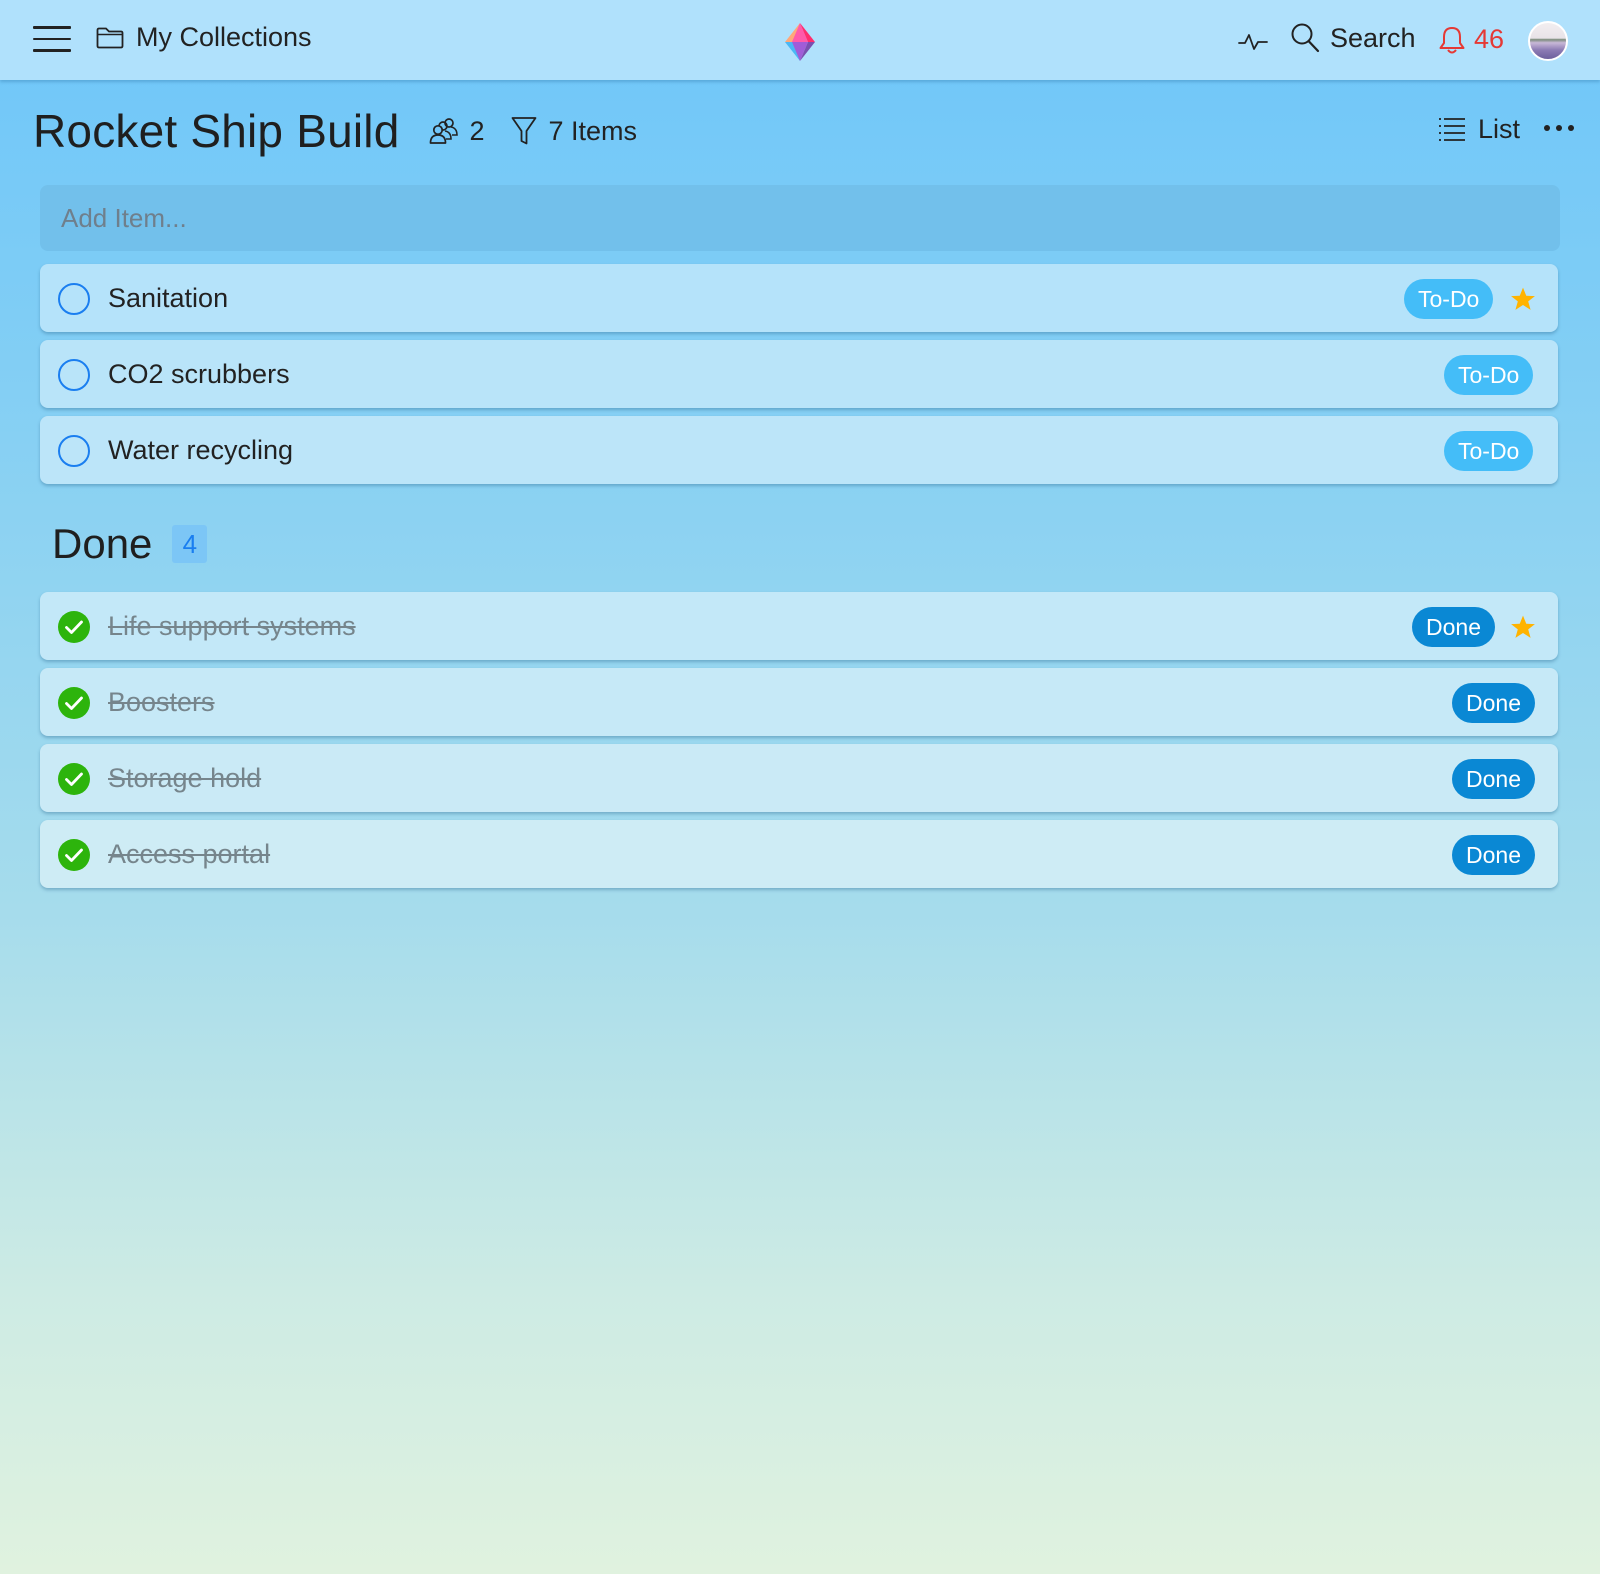 The height and width of the screenshot is (1574, 1600). What do you see at coordinates (799, 626) in the screenshot?
I see `done-item-row: Life support systems Done` at bounding box center [799, 626].